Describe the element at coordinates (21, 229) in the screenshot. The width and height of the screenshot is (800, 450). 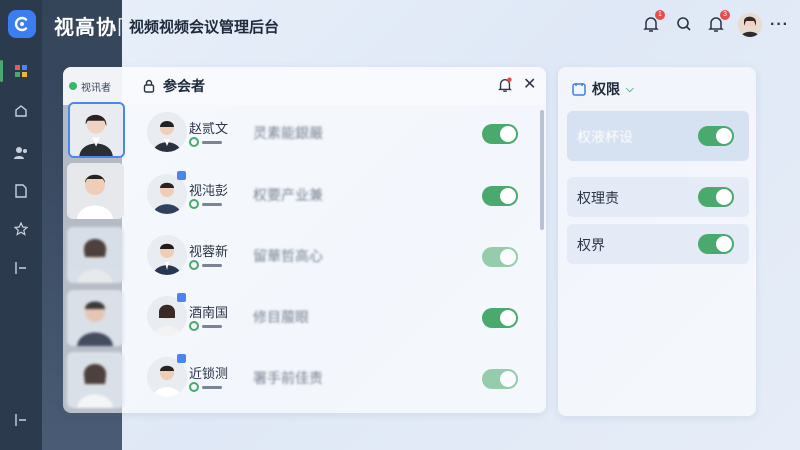
I see `favorites-icon` at that location.